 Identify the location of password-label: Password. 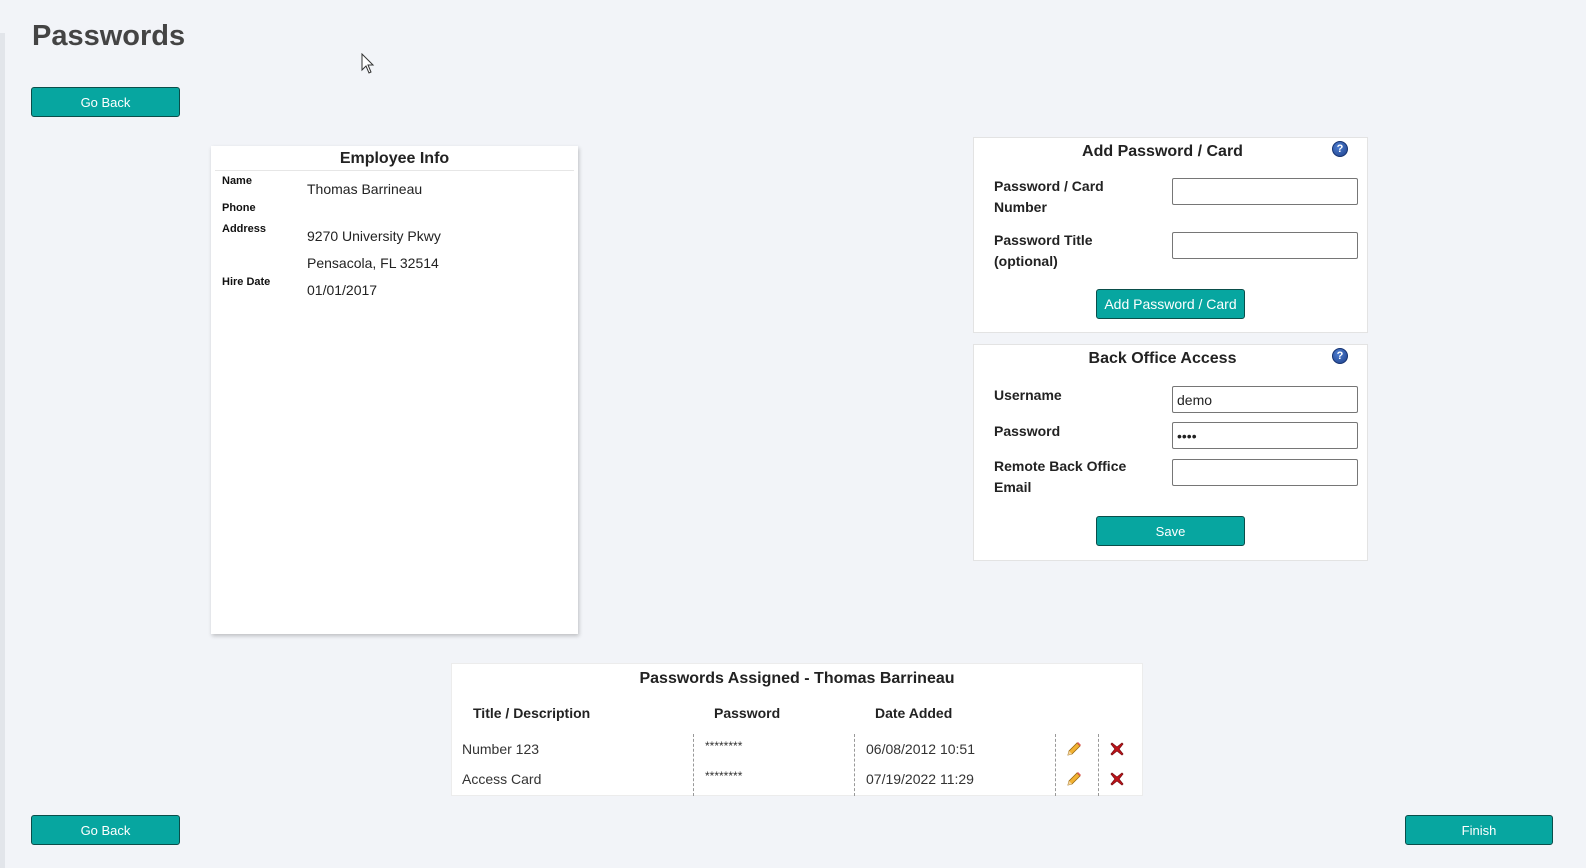
(1027, 431).